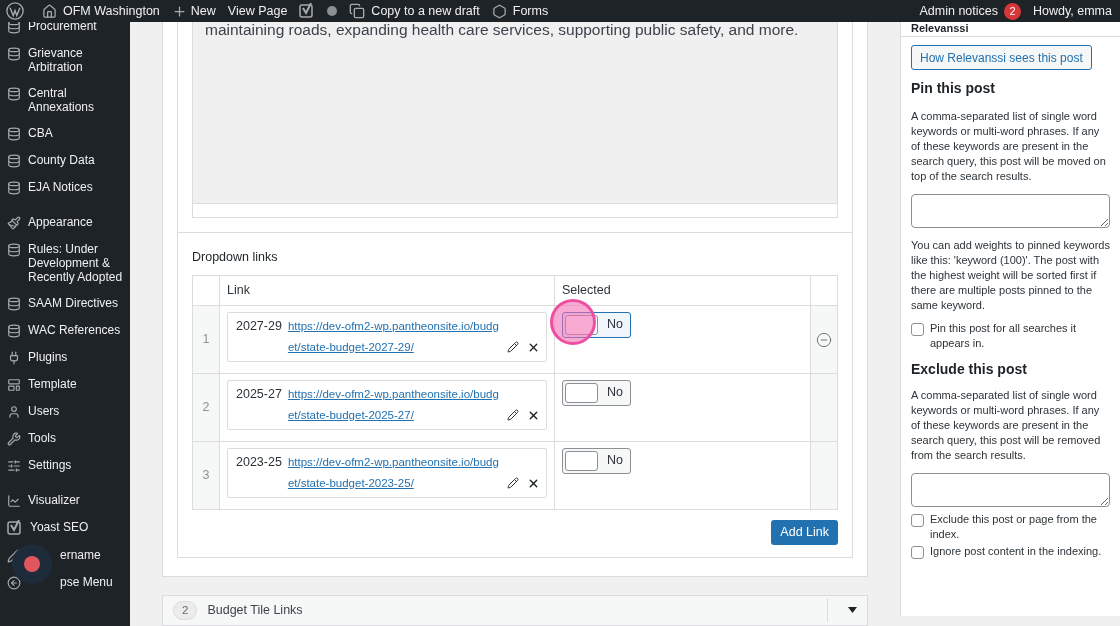 The height and width of the screenshot is (626, 1120). What do you see at coordinates (357, 11) in the screenshot?
I see `copy-icon` at bounding box center [357, 11].